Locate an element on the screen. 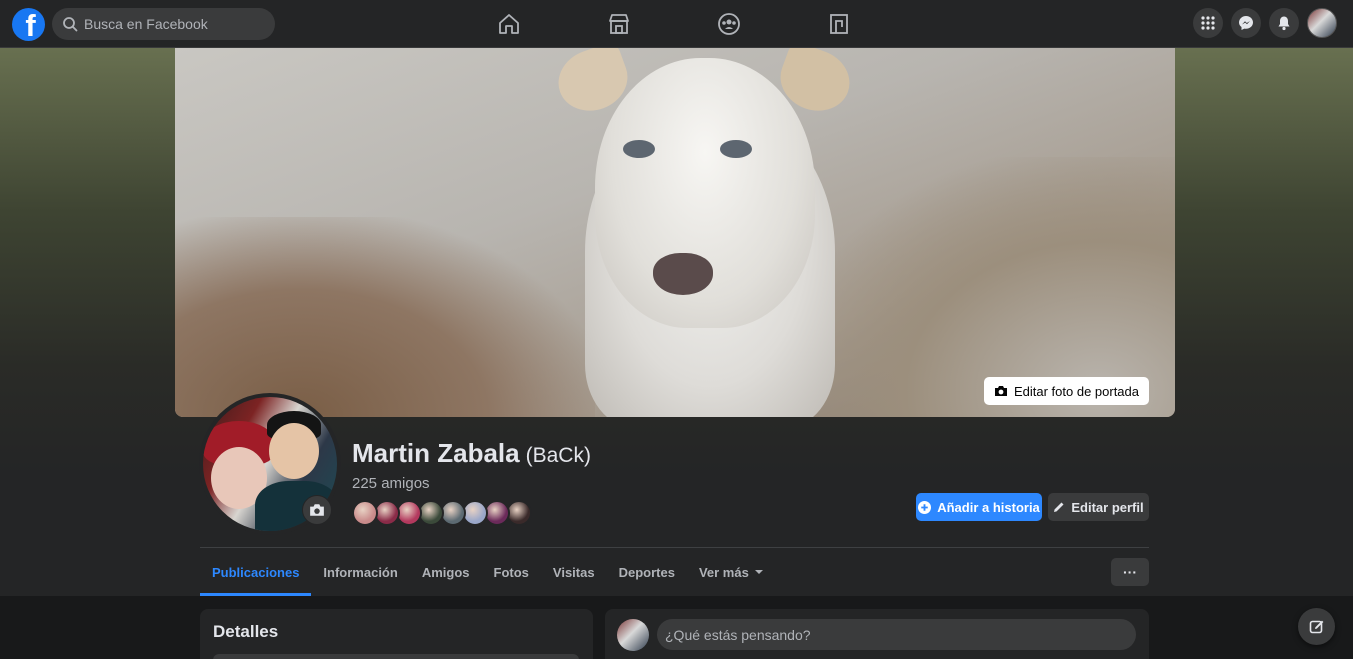 This screenshot has width=1353, height=659. groups-icon is located at coordinates (729, 24).